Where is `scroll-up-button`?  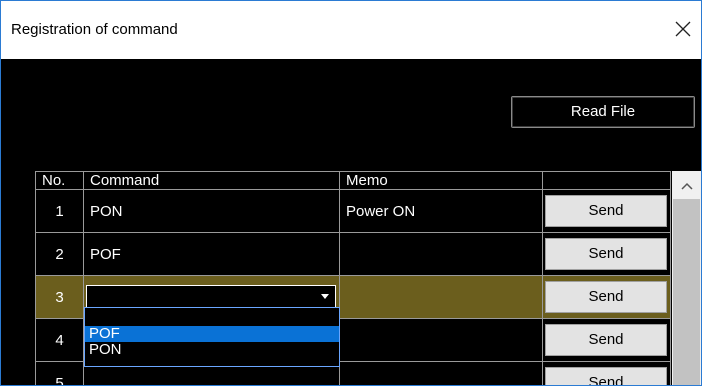 scroll-up-button is located at coordinates (686, 185).